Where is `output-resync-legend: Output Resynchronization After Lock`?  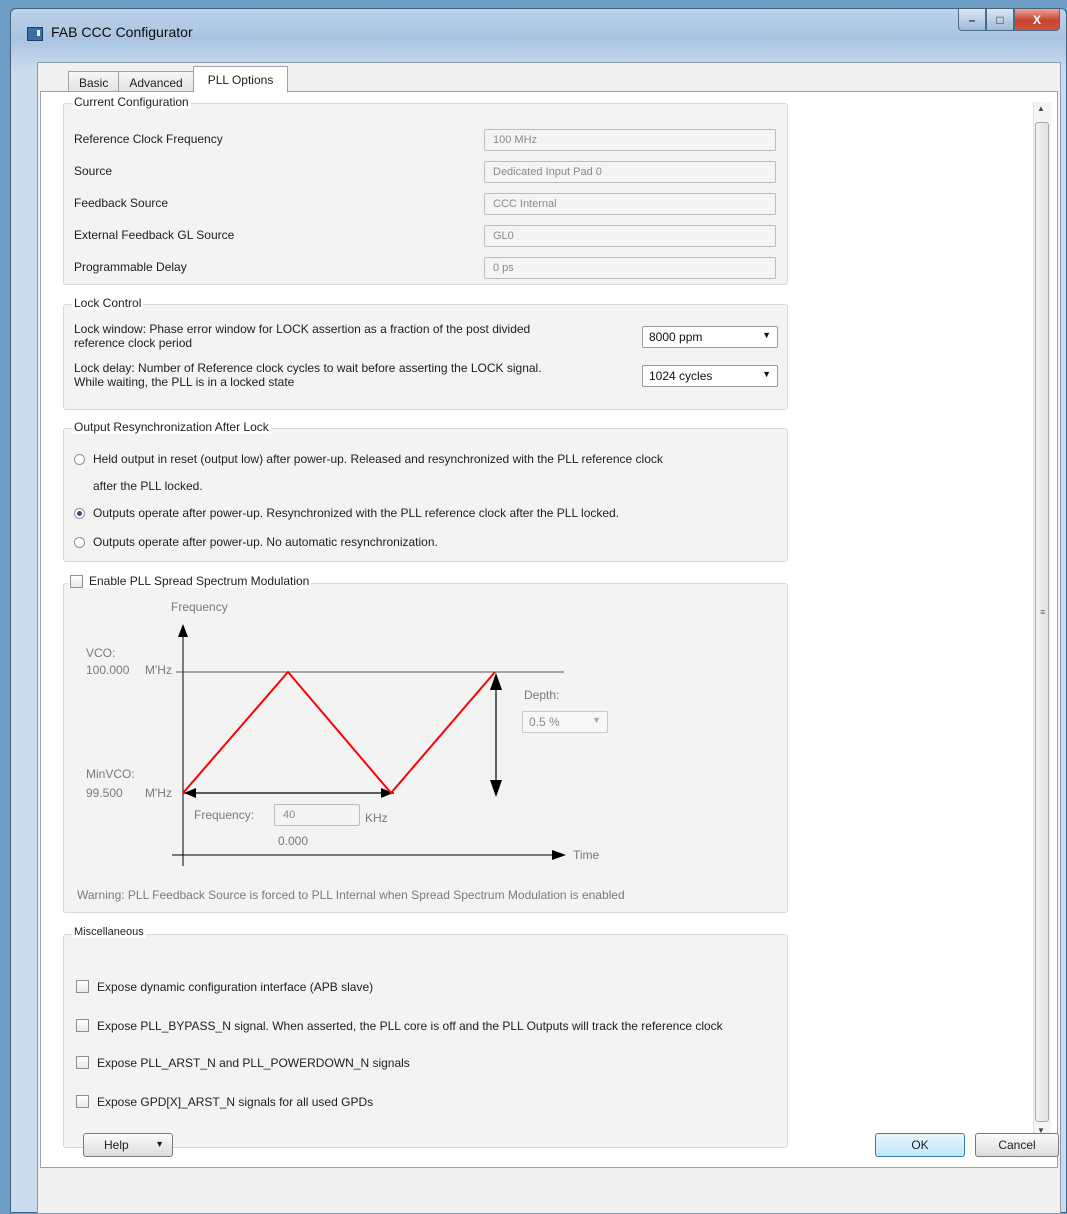 output-resync-legend: Output Resynchronization After Lock is located at coordinates (171, 427).